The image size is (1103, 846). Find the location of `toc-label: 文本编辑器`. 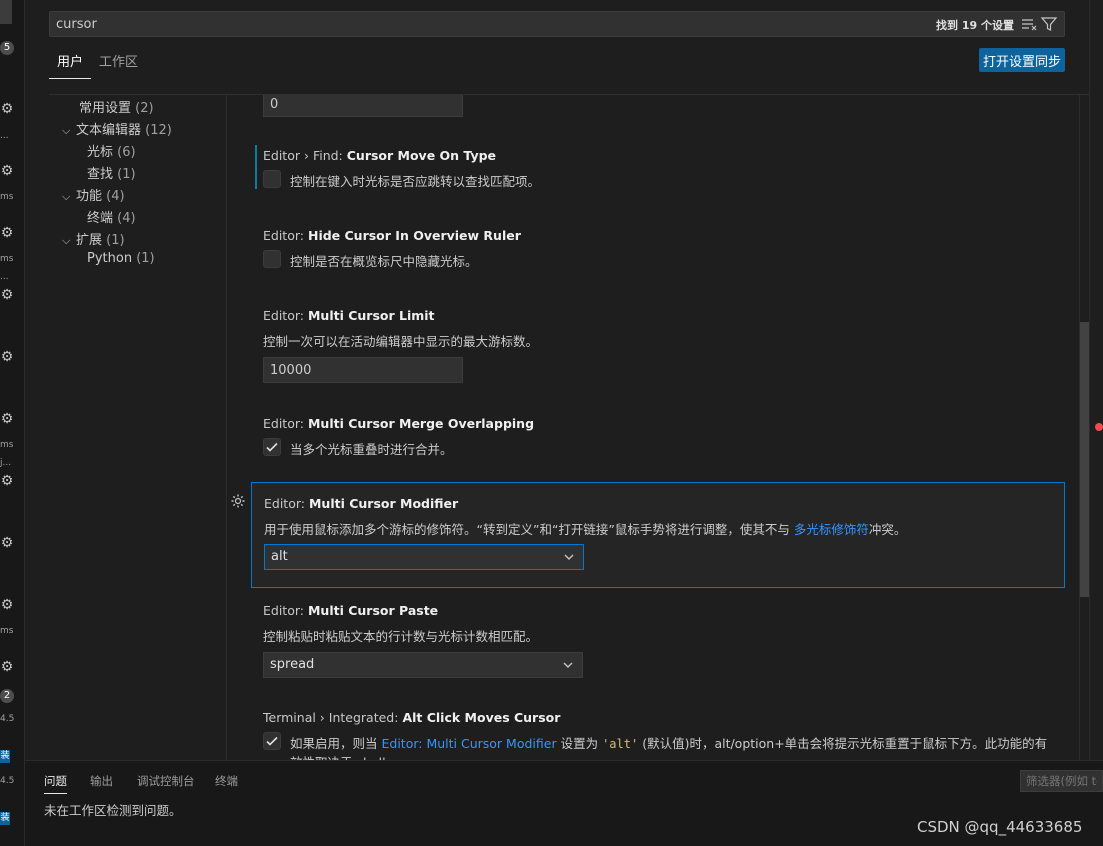

toc-label: 文本编辑器 is located at coordinates (109, 130).